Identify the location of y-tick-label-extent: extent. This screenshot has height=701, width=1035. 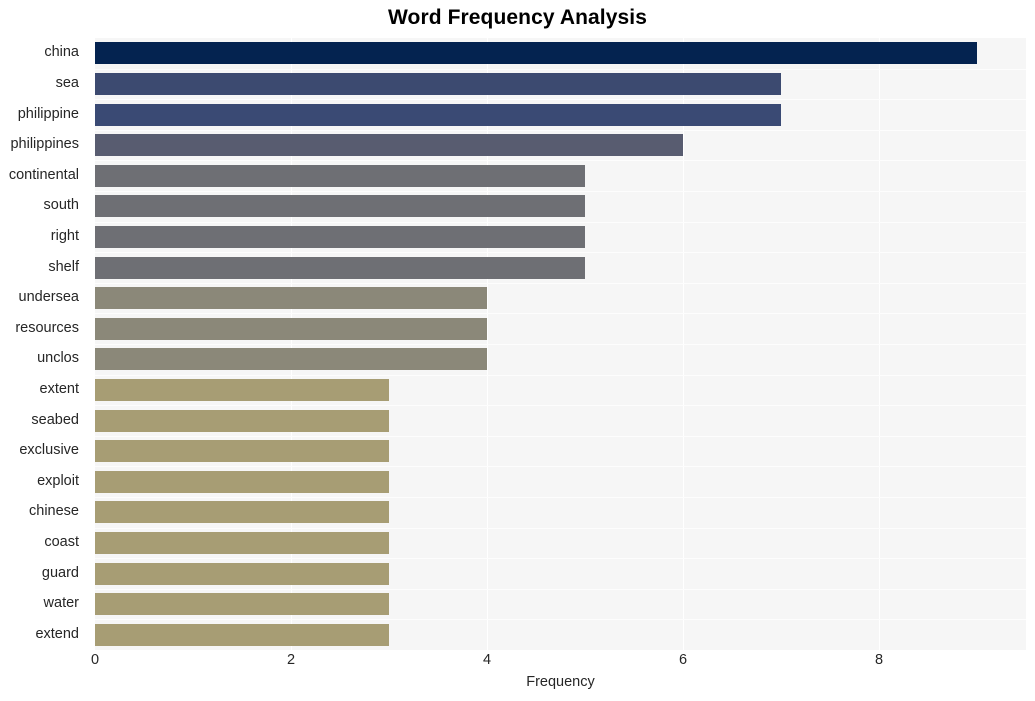
(59, 388).